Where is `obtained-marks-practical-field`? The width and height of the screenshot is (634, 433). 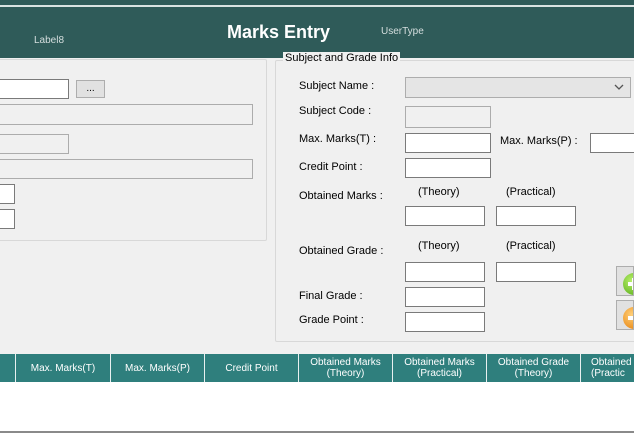 obtained-marks-practical-field is located at coordinates (536, 216).